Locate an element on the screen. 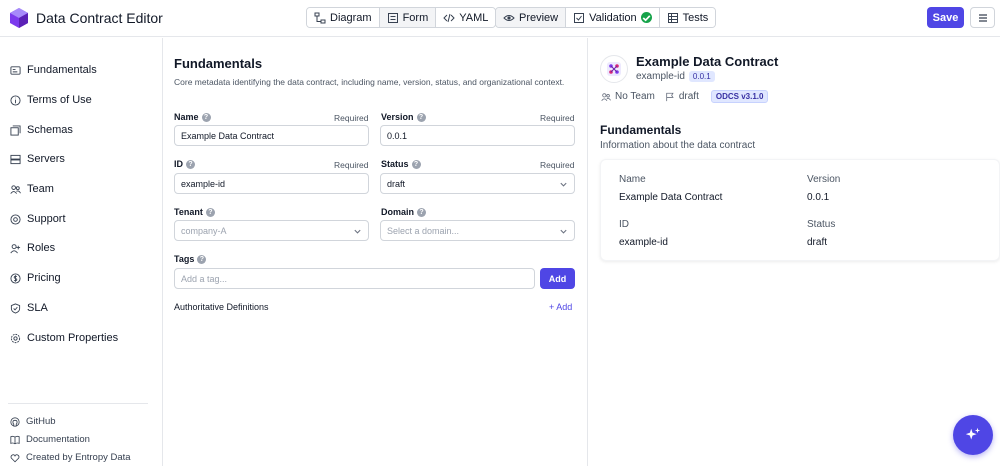  version-input: 0.0.1 is located at coordinates (477, 135).